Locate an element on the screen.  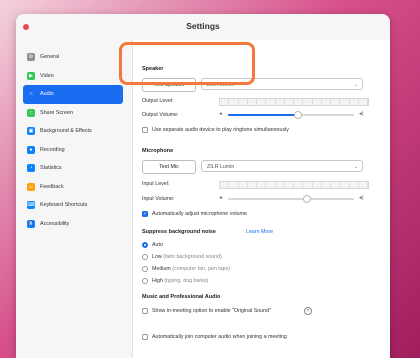
background-icon: ▣ is located at coordinates (31, 131).